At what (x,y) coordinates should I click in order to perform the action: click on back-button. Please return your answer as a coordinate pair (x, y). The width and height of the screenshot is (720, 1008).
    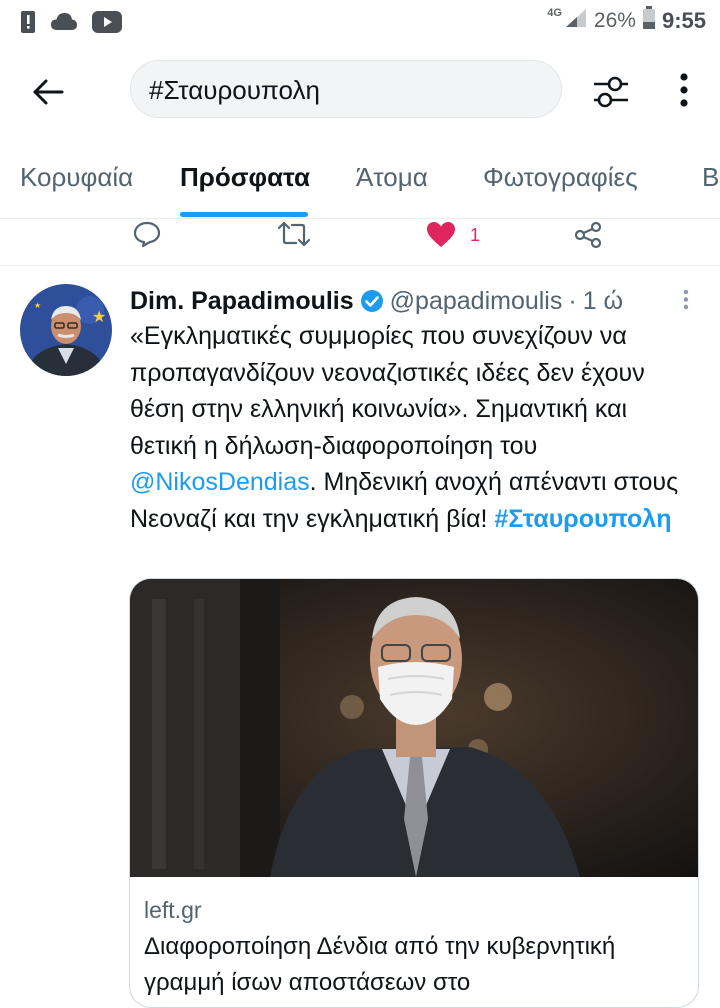
    Looking at the image, I should click on (48, 94).